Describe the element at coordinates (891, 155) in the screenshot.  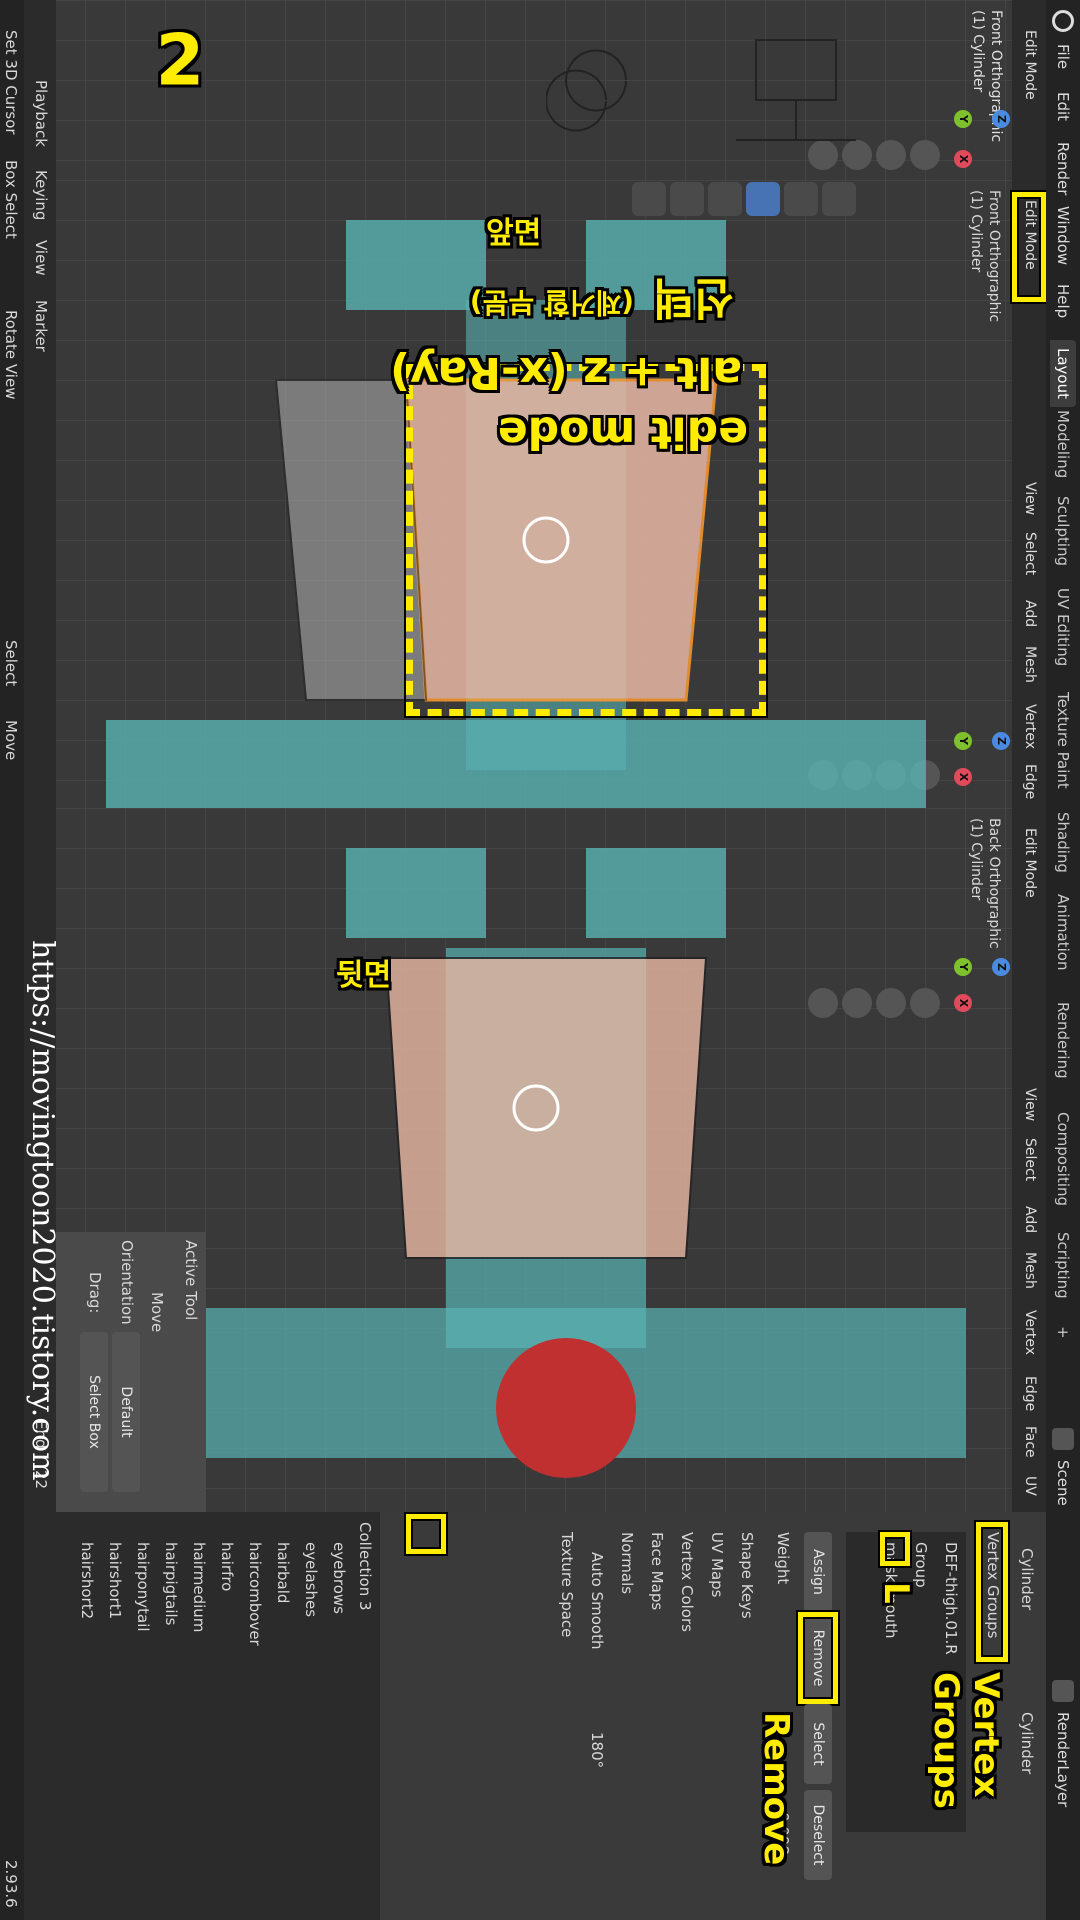
I see `pan-icon` at that location.